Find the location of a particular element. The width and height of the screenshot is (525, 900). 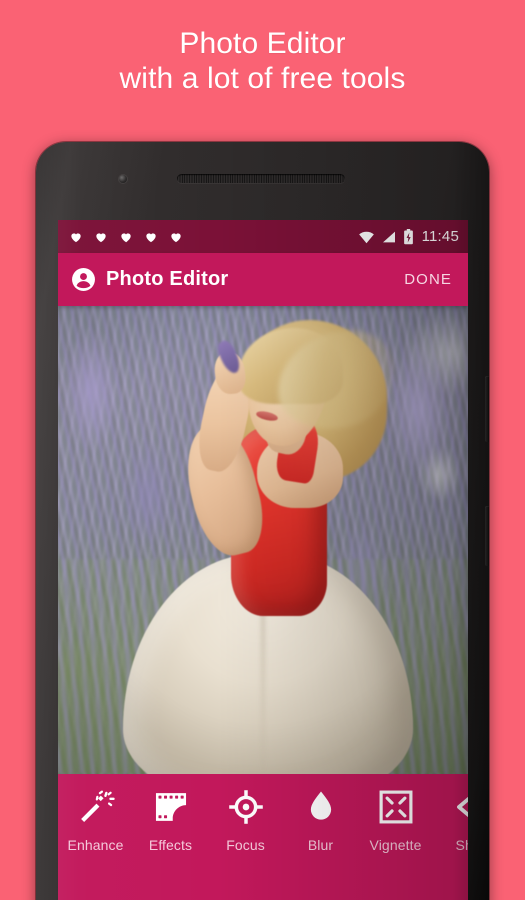

app-bar: Photo Editor DONE is located at coordinates (263, 279).